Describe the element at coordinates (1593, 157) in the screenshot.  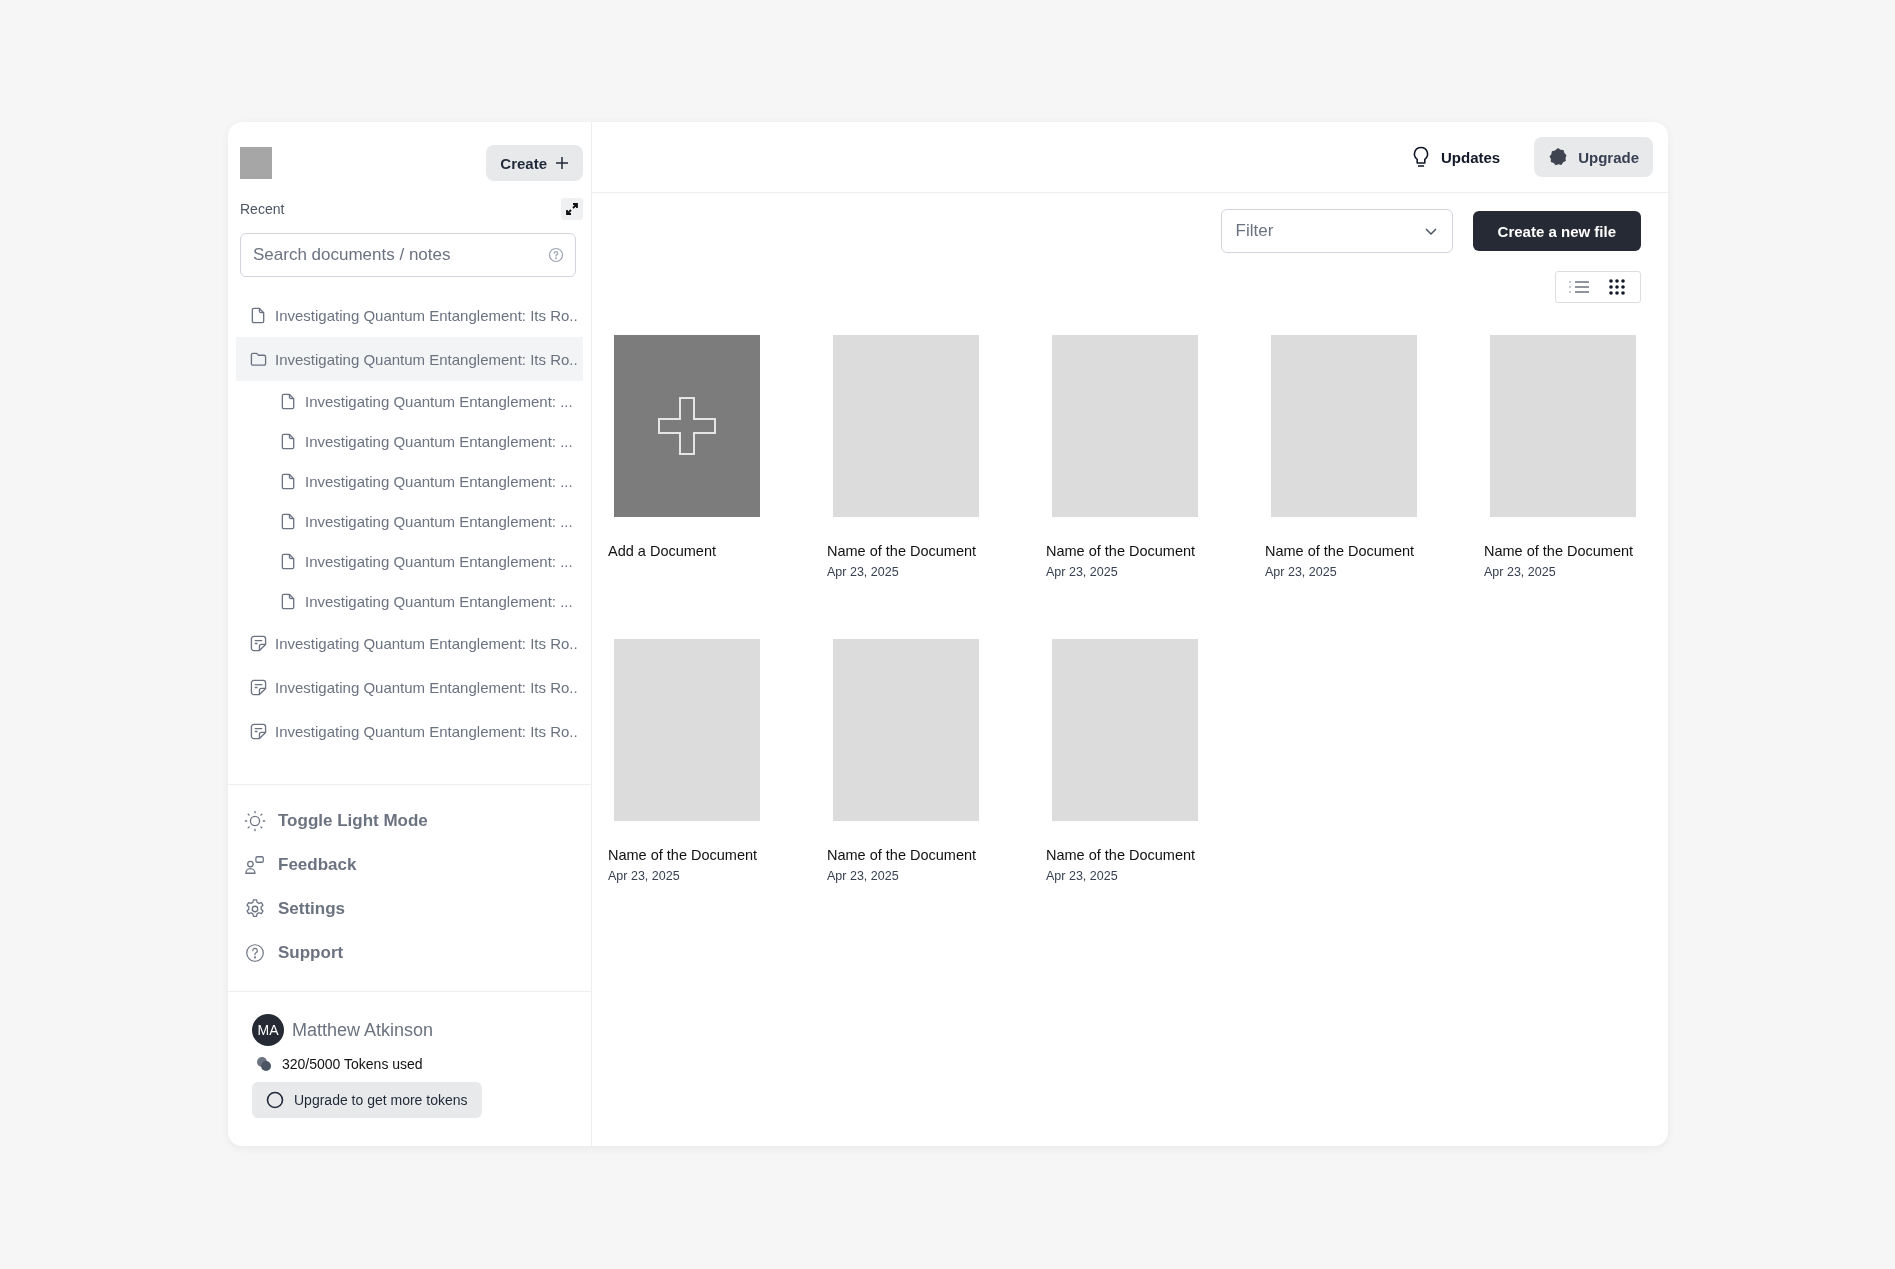
I see `upgrade-button: Upgrade` at that location.